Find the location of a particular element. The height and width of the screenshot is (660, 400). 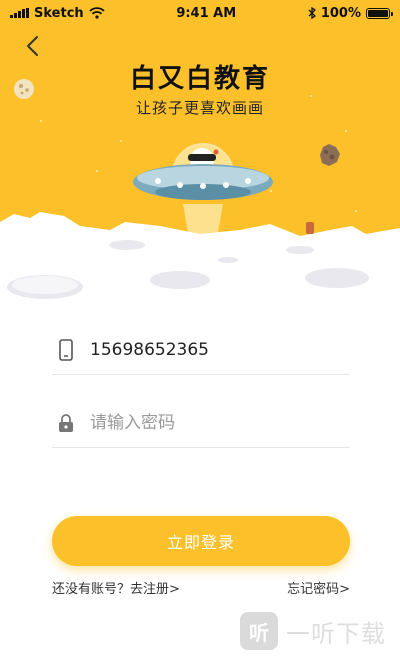

wifi-icon is located at coordinates (97, 13).